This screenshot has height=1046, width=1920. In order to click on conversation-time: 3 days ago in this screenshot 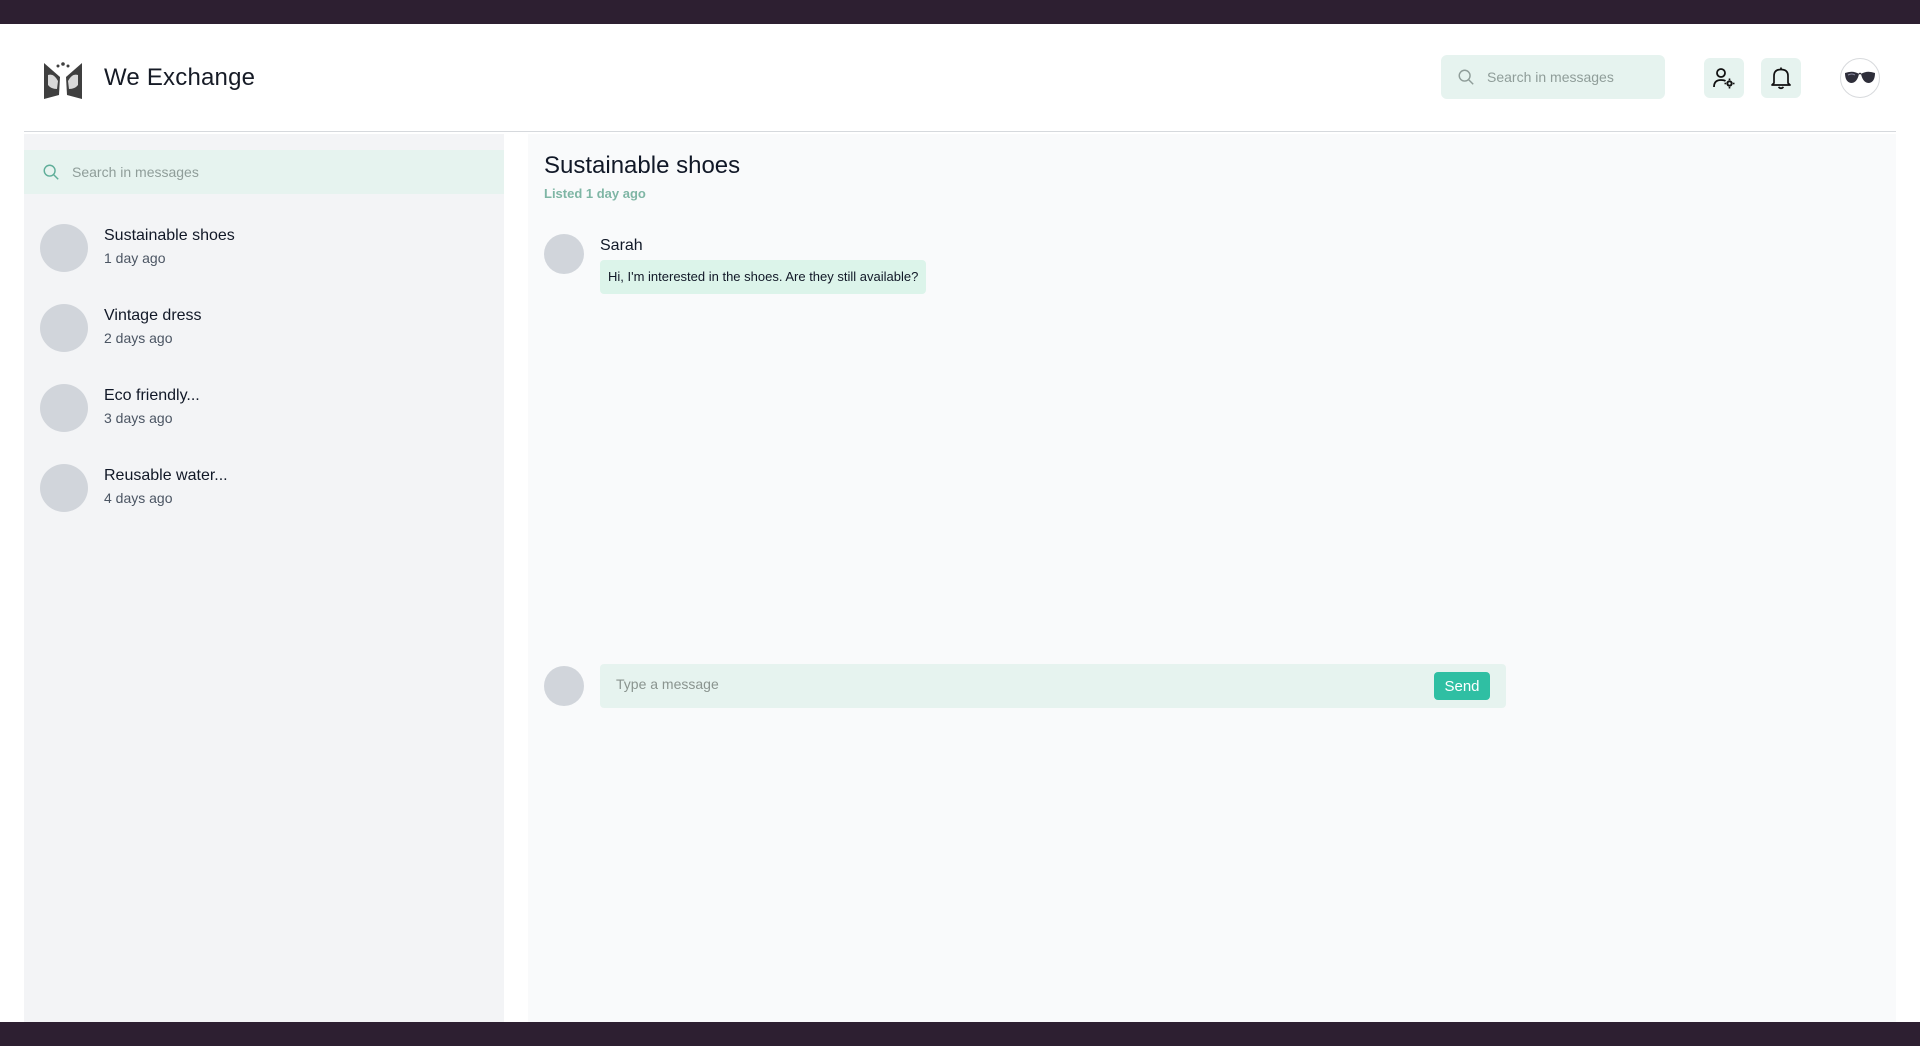, I will do `click(138, 418)`.